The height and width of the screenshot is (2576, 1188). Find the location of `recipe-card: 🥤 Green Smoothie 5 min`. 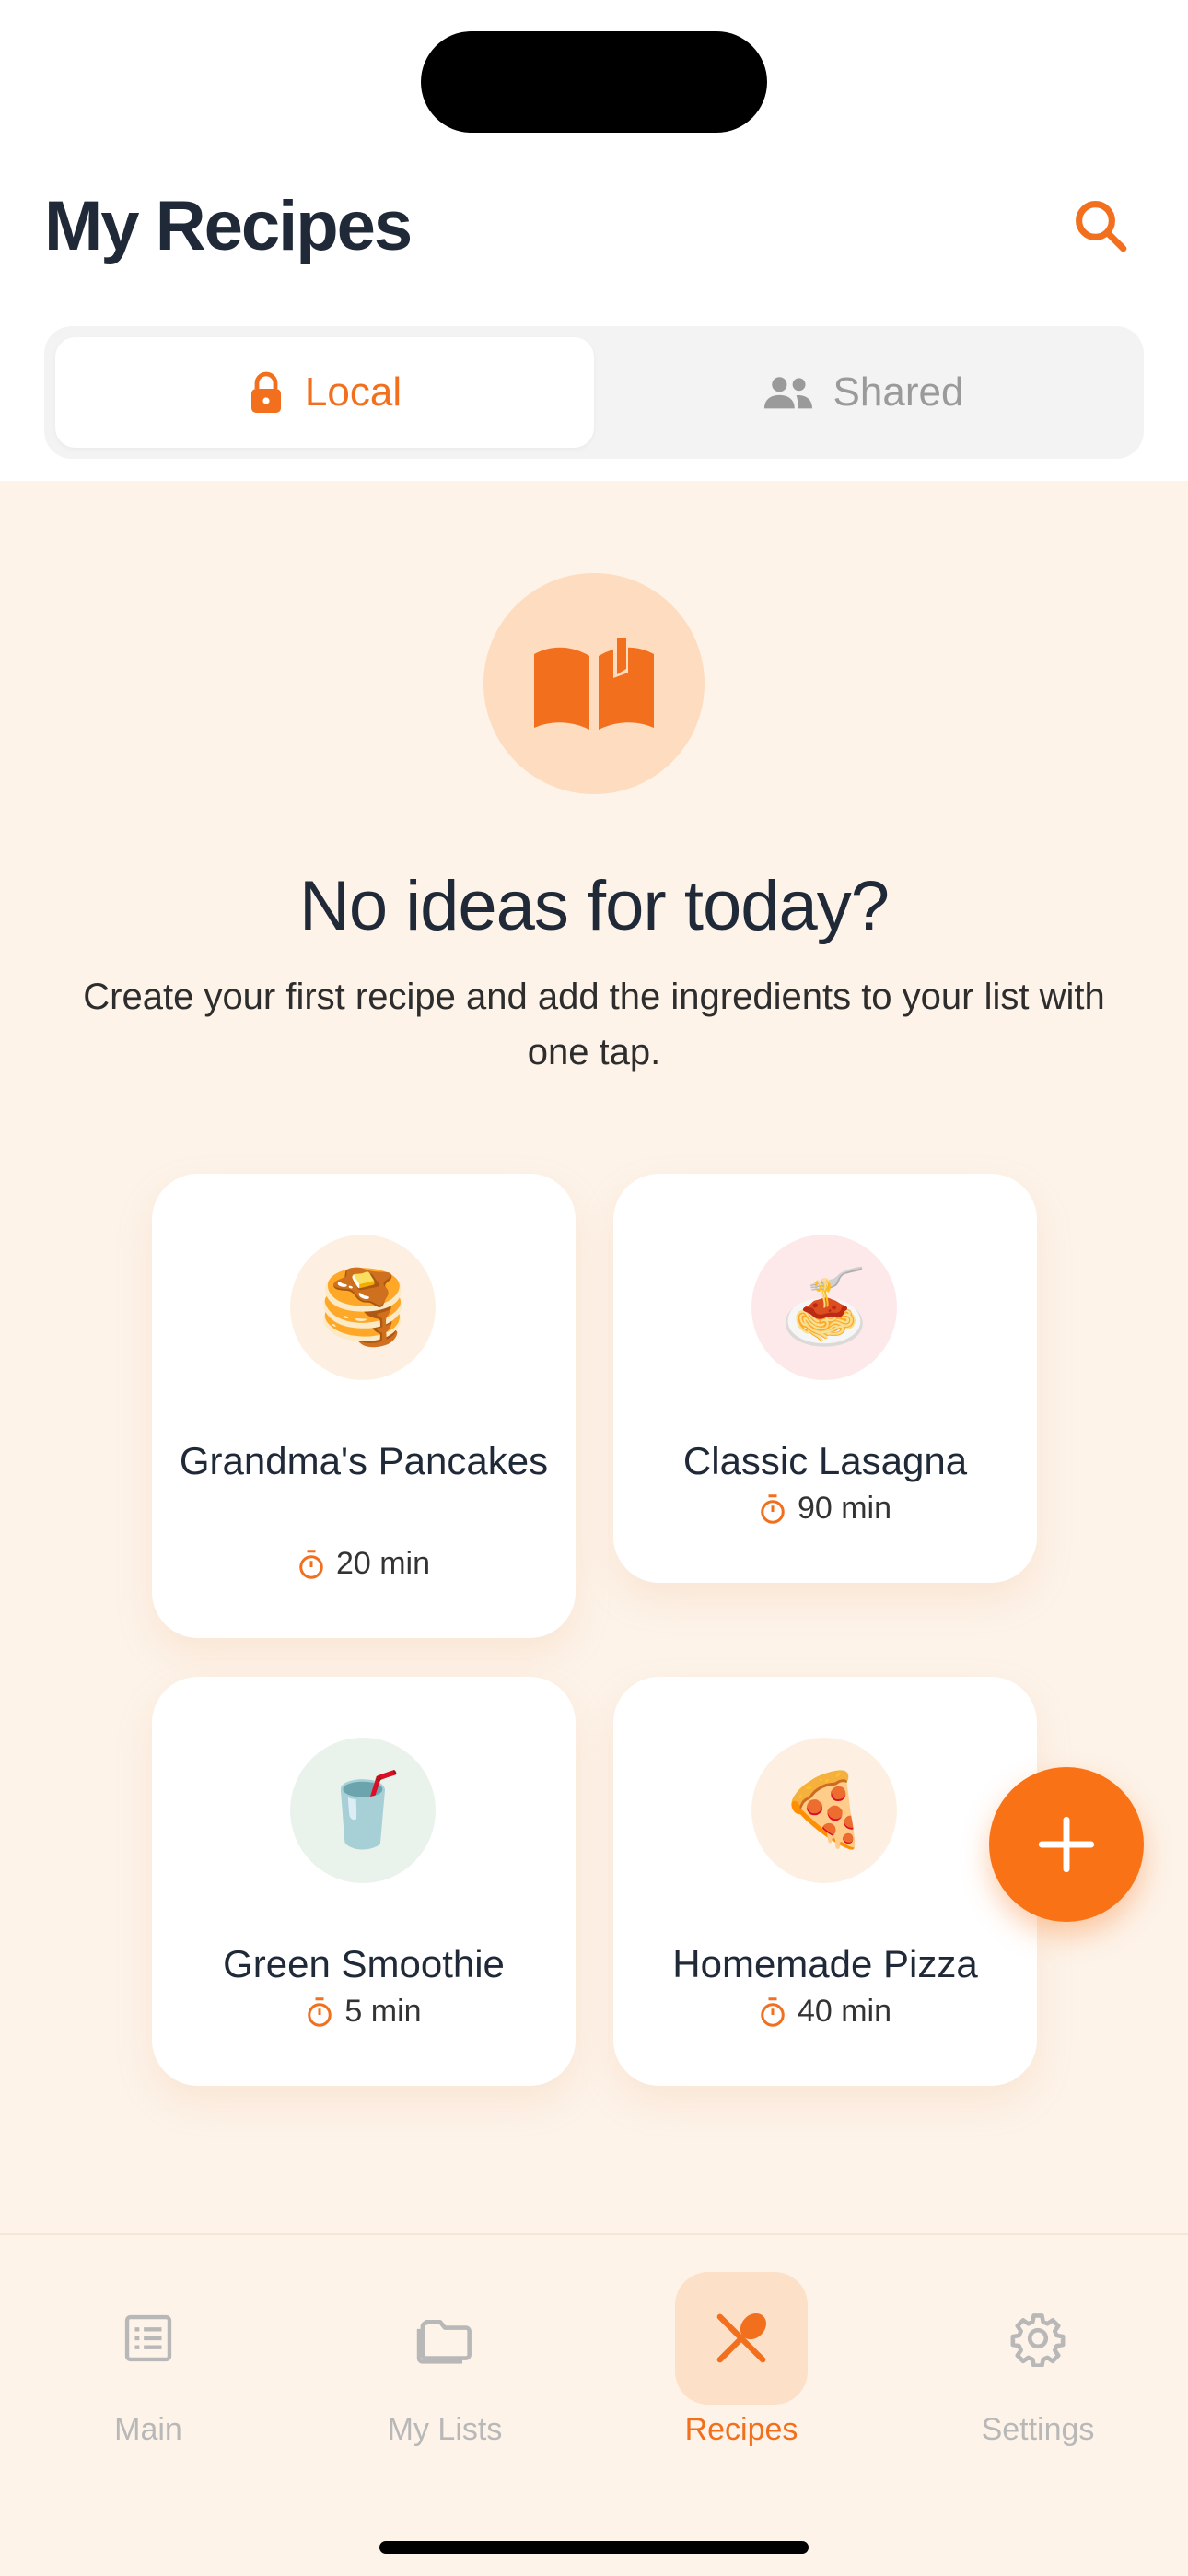

recipe-card: 🥤 Green Smoothie 5 min is located at coordinates (364, 1882).